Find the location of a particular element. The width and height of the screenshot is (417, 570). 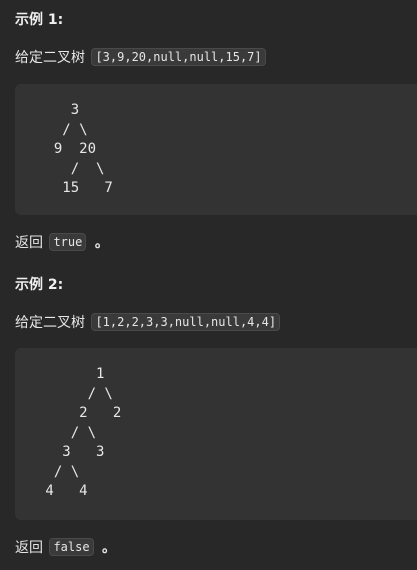

return-value: false is located at coordinates (71, 547).